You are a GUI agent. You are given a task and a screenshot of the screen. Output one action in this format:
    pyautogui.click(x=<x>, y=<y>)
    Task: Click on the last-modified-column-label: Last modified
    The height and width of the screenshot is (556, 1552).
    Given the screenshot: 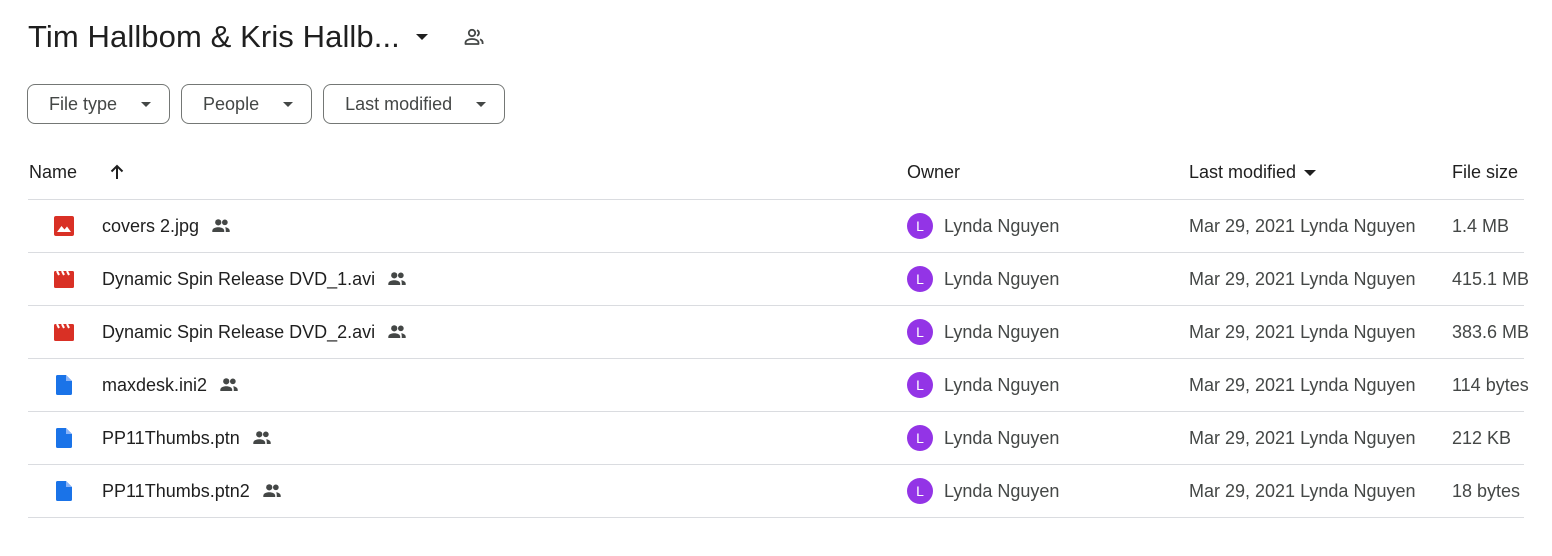 What is the action you would take?
    pyautogui.click(x=1243, y=172)
    